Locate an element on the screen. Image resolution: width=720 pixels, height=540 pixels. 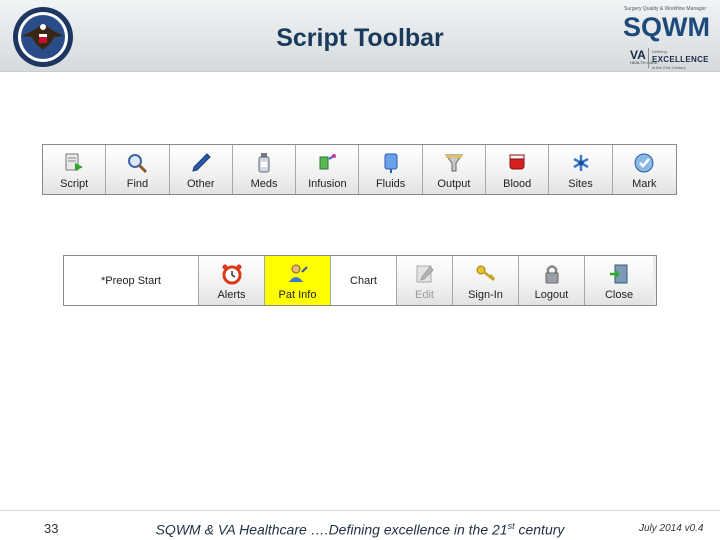
sign-in-label: Sign-In is located at coordinates (485, 295).